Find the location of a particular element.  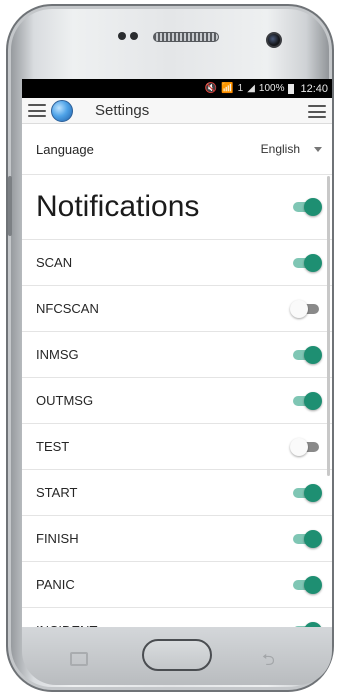

scrollbar is located at coordinates (328, 326).